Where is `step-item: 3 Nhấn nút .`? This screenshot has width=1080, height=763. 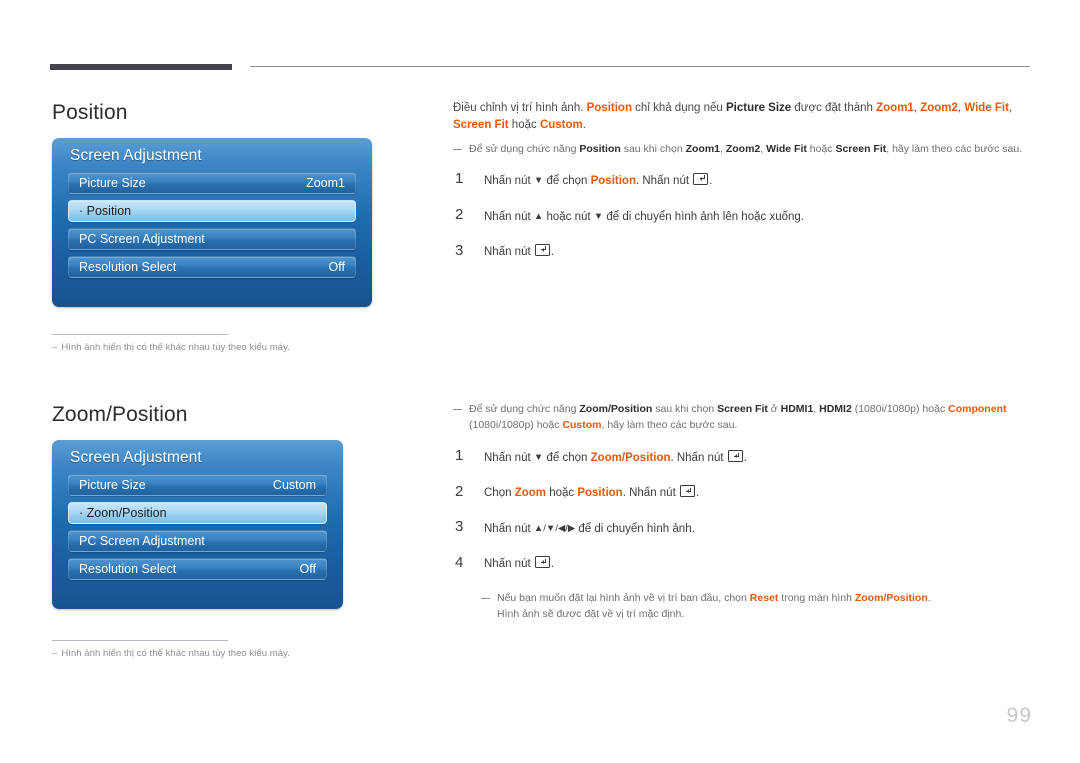 step-item: 3 Nhấn nút . is located at coordinates (743, 251).